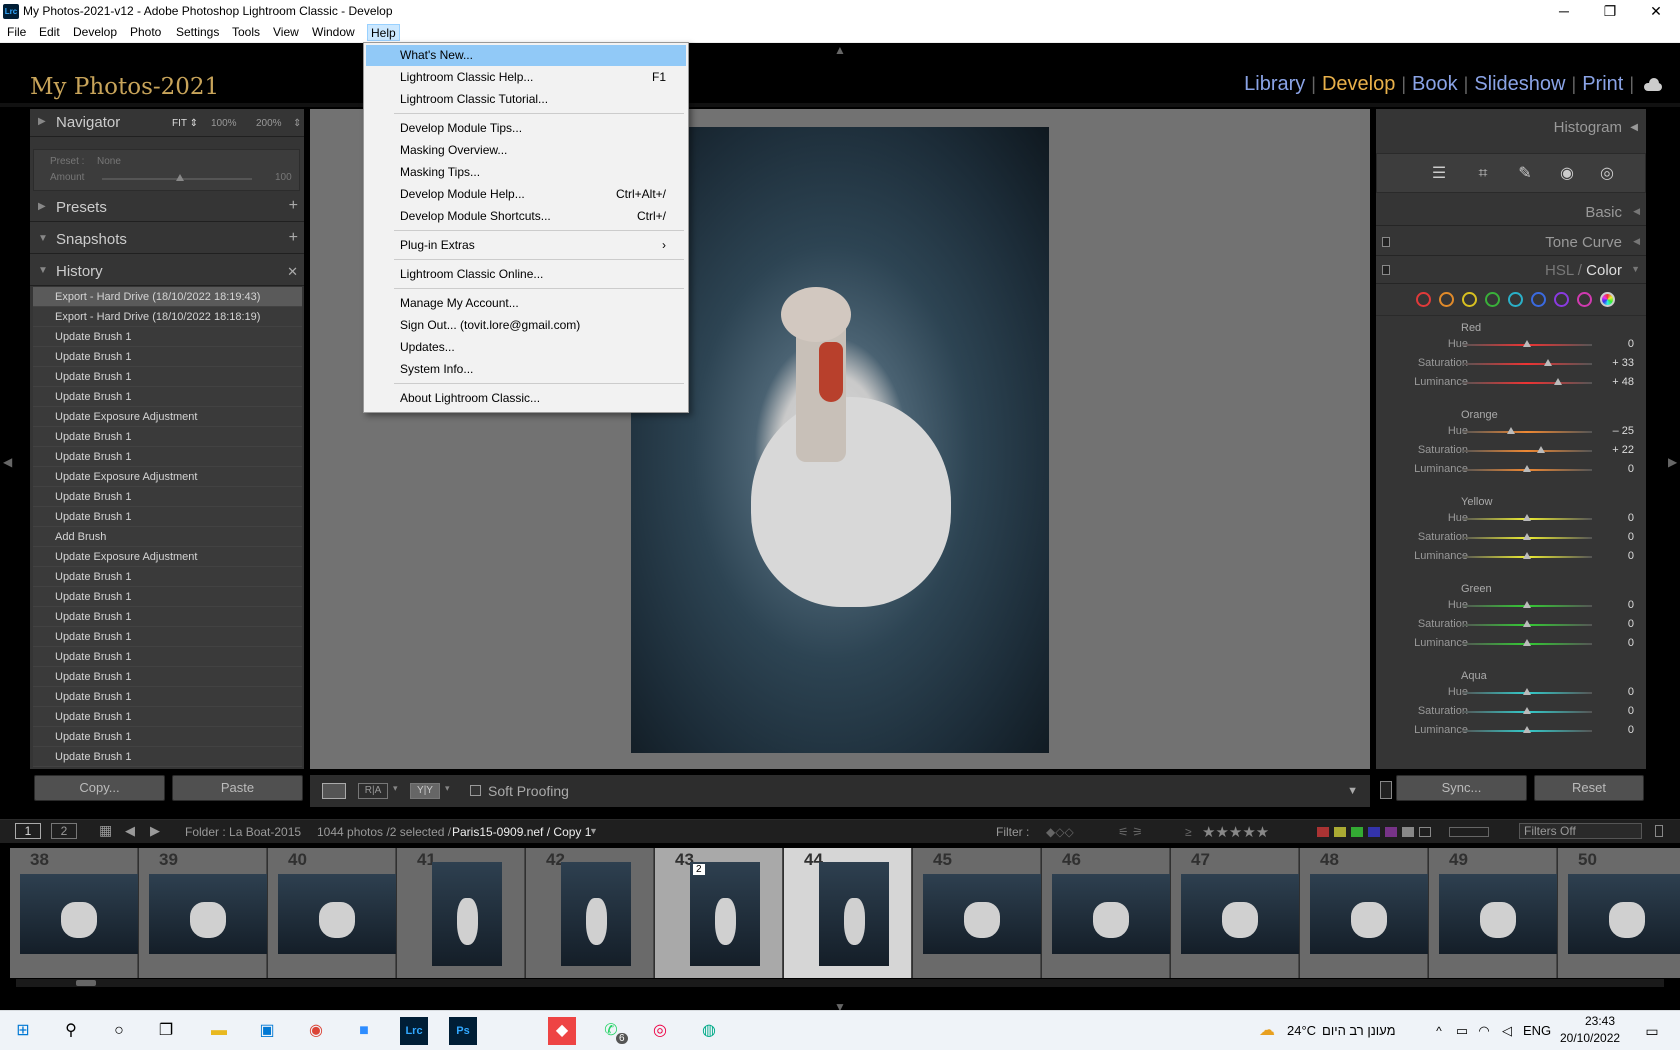 The image size is (1680, 1050). I want to click on notifications-icon: ▭, so click(1652, 1031).